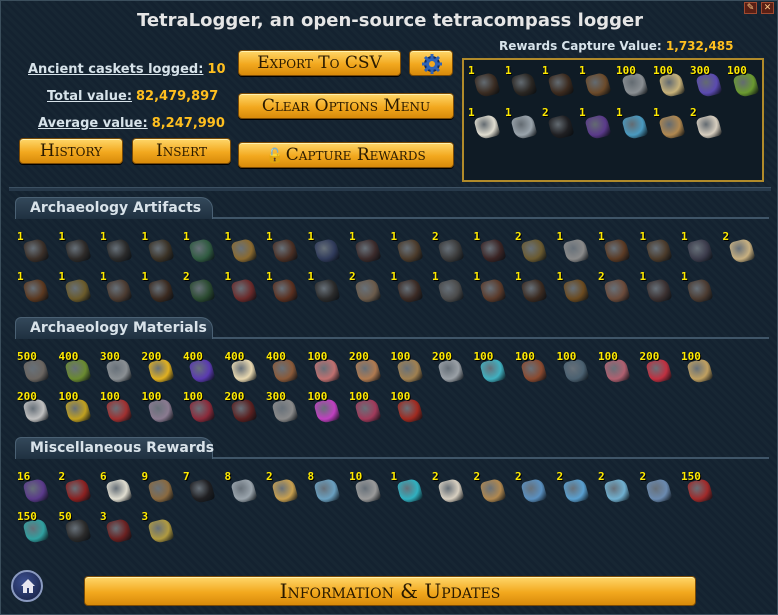  I want to click on clear-options-menu-button: Clear Options Menu, so click(346, 106).